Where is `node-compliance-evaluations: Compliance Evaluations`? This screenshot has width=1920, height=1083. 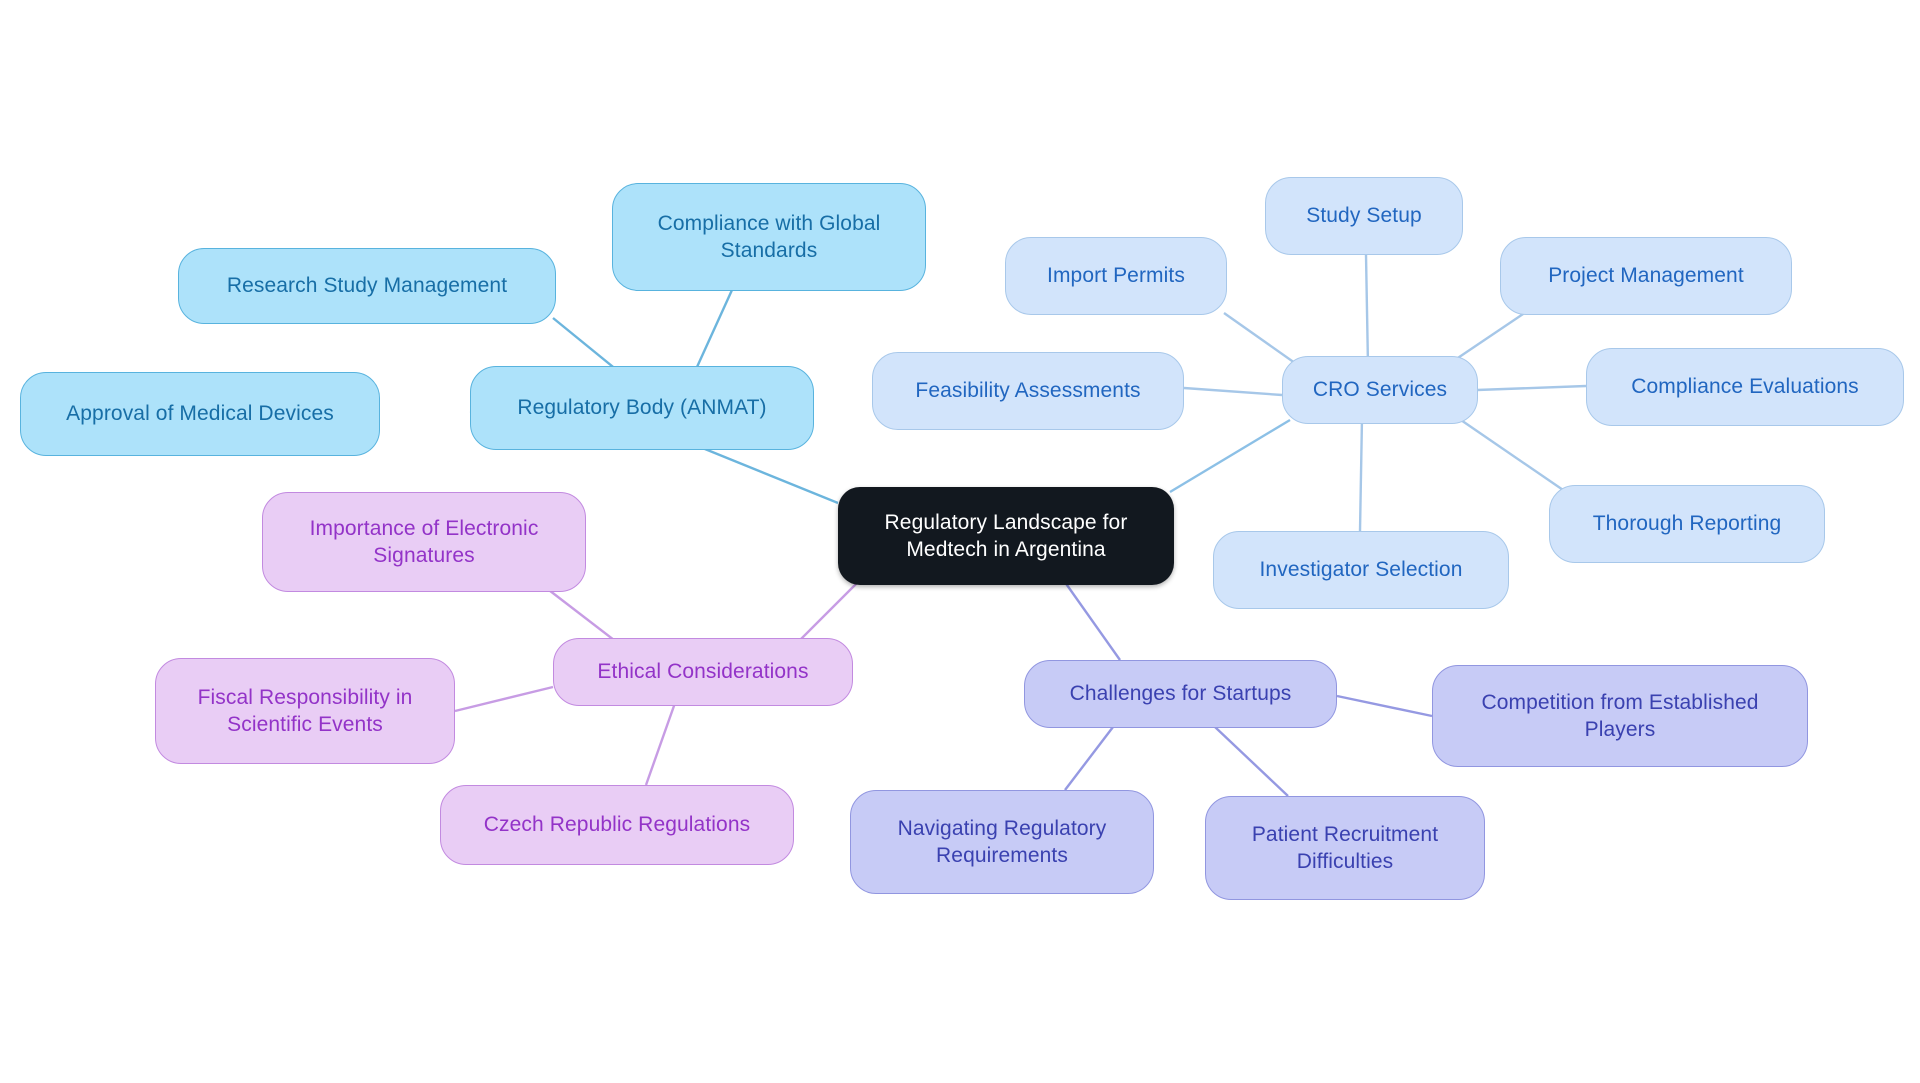
node-compliance-evaluations: Compliance Evaluations is located at coordinates (1745, 387).